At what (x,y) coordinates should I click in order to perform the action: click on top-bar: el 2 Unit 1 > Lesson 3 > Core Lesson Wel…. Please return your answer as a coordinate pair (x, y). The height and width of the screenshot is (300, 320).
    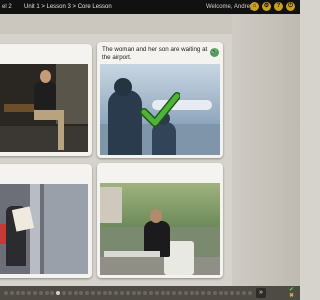
    Looking at the image, I should click on (150, 7).